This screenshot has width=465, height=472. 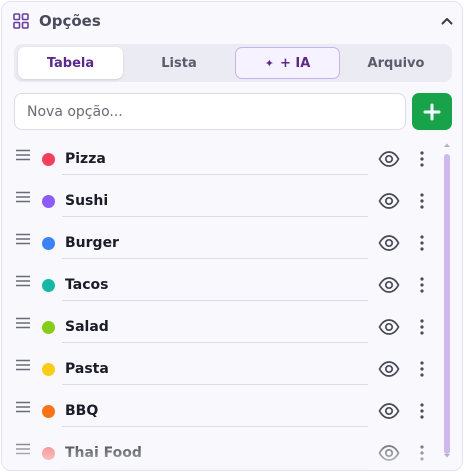 What do you see at coordinates (295, 63) in the screenshot?
I see `tab-label: + IA` at bounding box center [295, 63].